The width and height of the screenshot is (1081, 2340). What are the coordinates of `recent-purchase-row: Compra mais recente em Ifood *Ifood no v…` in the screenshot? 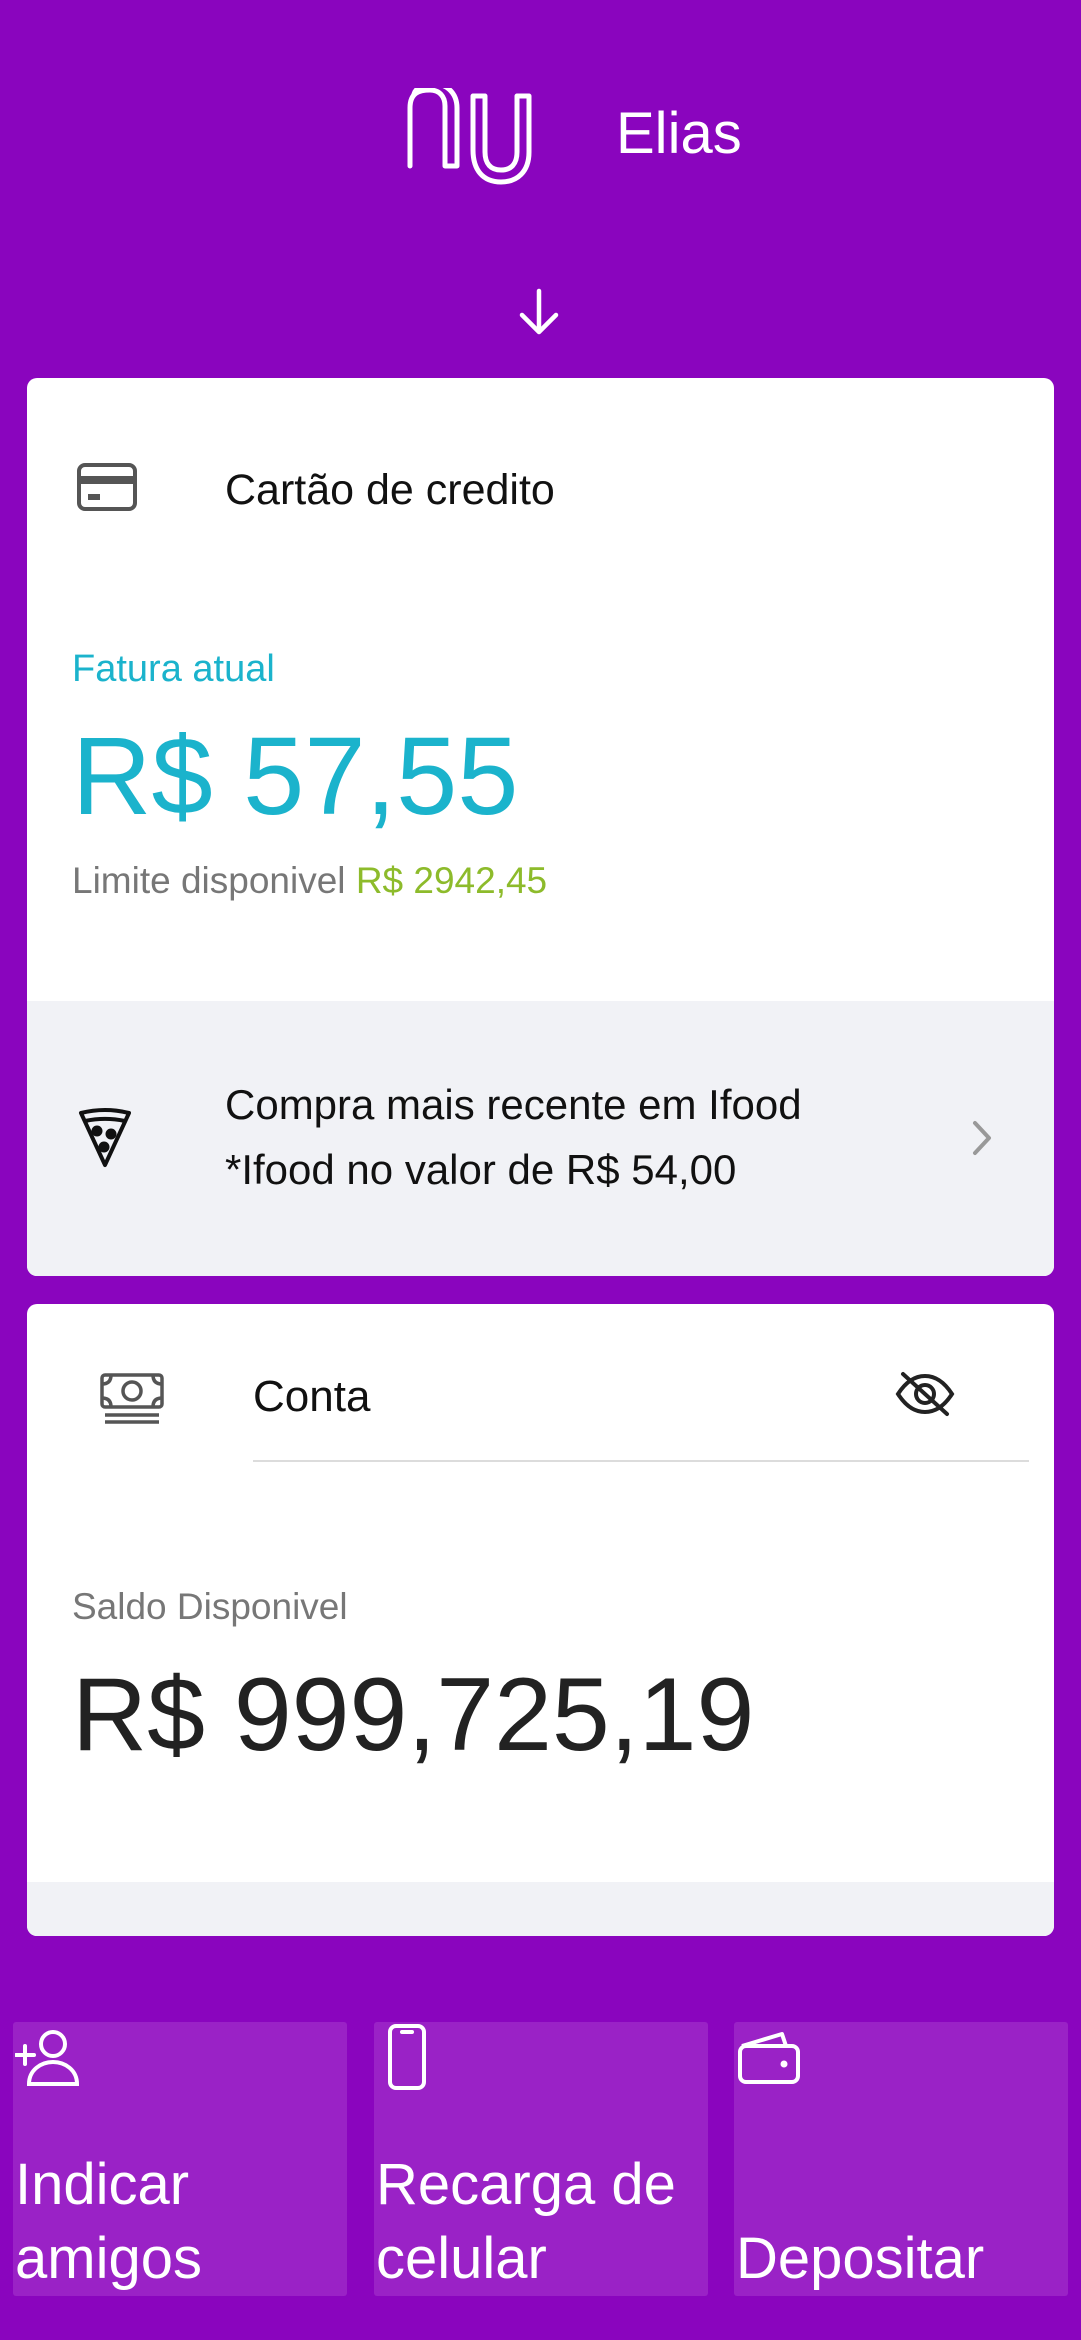 It's located at (540, 1138).